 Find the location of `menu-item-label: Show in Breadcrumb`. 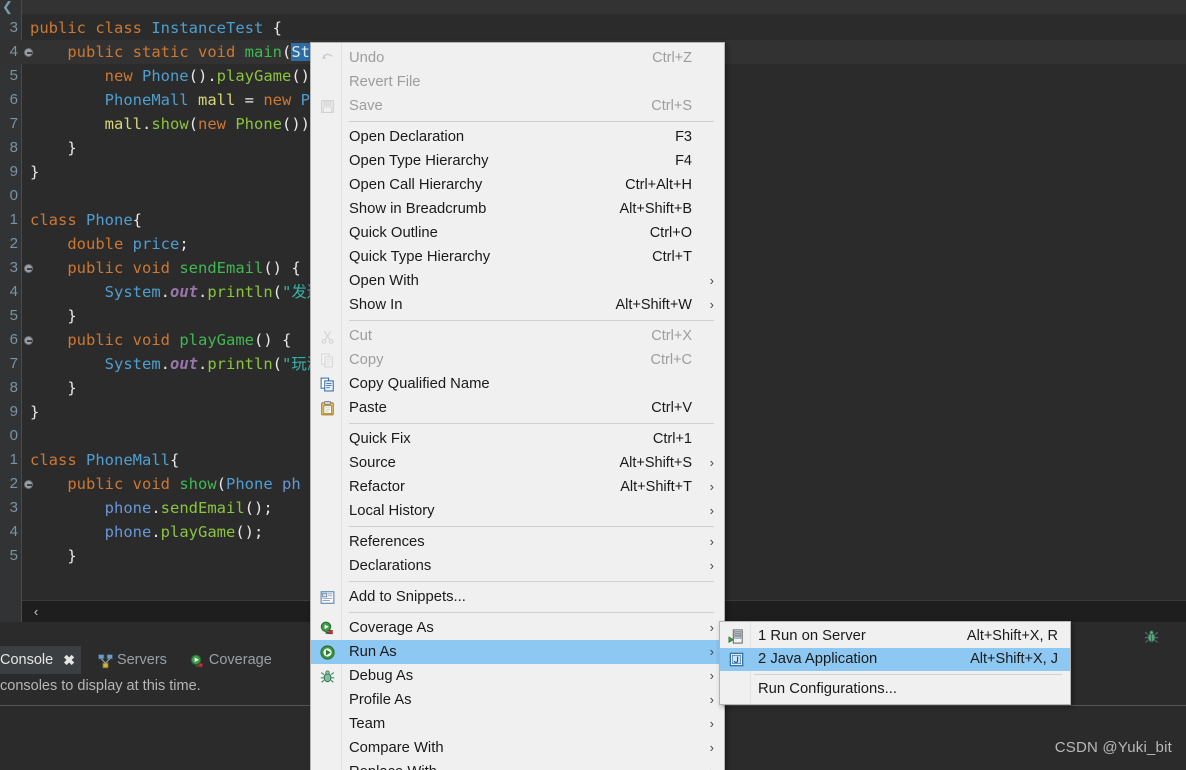

menu-item-label: Show in Breadcrumb is located at coordinates (418, 209).